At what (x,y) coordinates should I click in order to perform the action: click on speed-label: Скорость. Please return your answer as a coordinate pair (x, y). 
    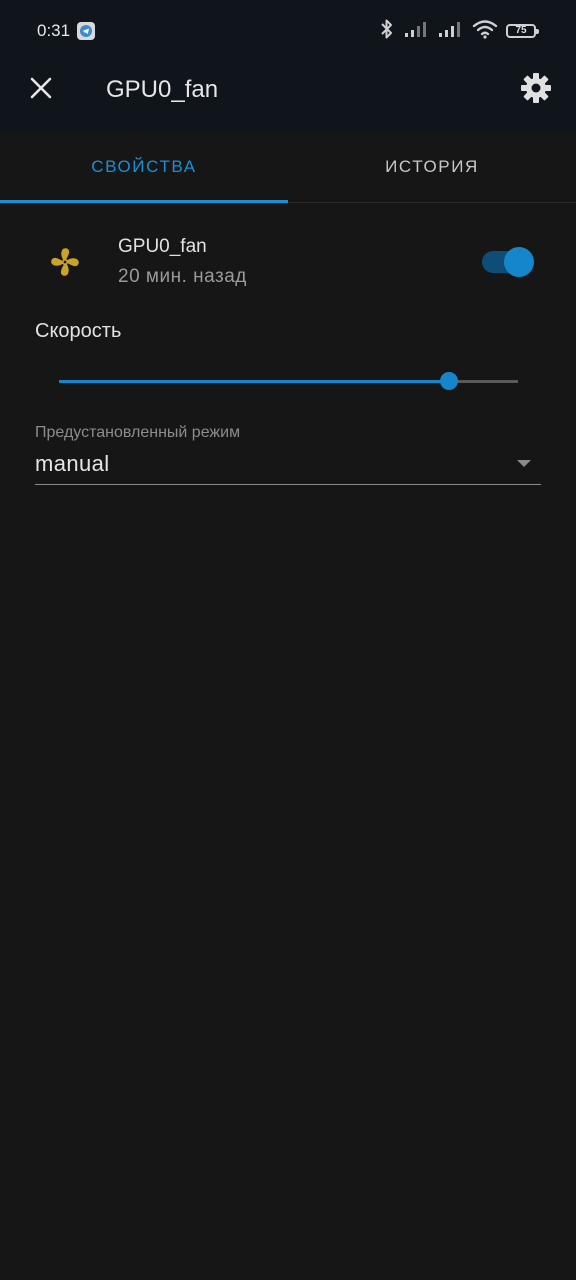
    Looking at the image, I should click on (78, 331).